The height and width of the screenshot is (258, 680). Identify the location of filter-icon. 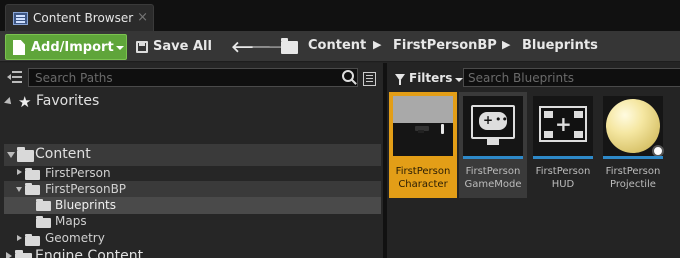
(400, 79).